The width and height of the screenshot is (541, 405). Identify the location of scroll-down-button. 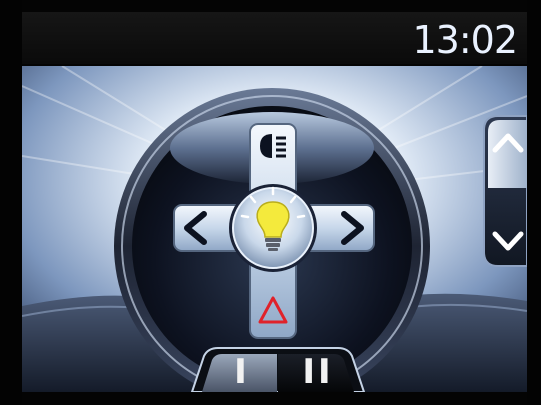
(507, 228).